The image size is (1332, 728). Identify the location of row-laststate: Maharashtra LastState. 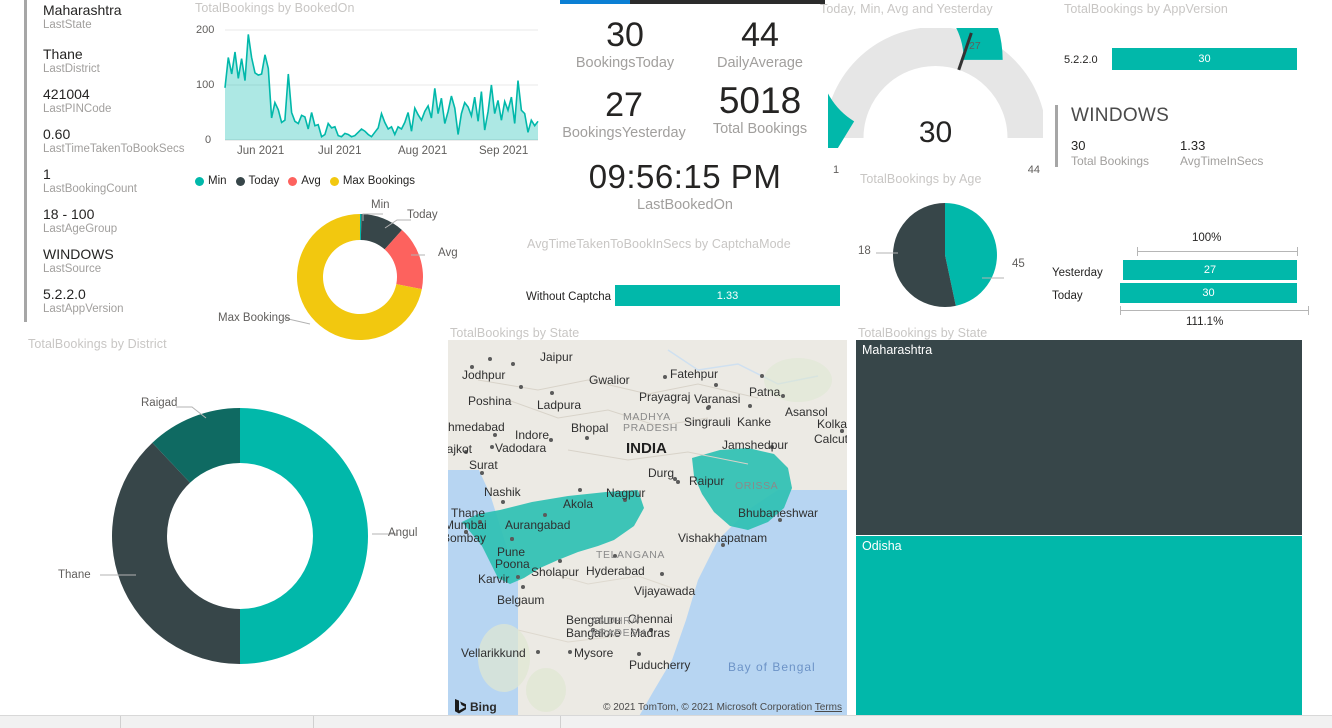
(82, 17).